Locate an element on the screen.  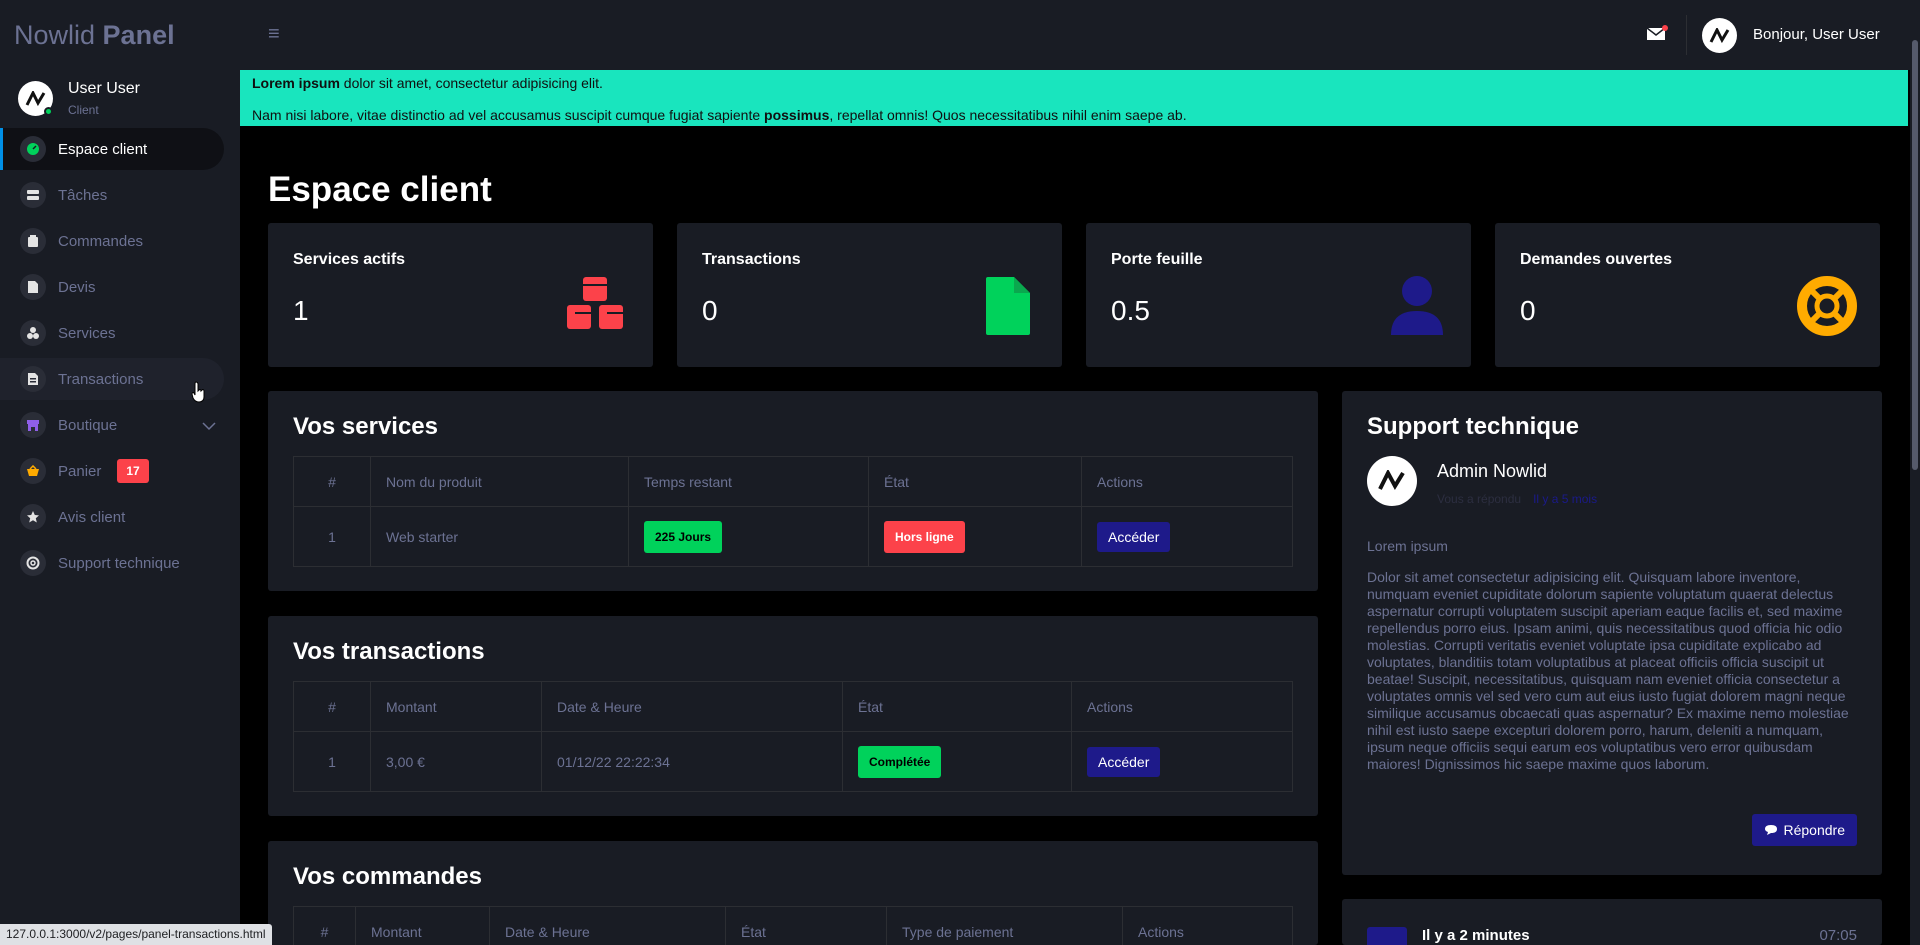
support-subject: Lorem ipsum is located at coordinates (1407, 546).